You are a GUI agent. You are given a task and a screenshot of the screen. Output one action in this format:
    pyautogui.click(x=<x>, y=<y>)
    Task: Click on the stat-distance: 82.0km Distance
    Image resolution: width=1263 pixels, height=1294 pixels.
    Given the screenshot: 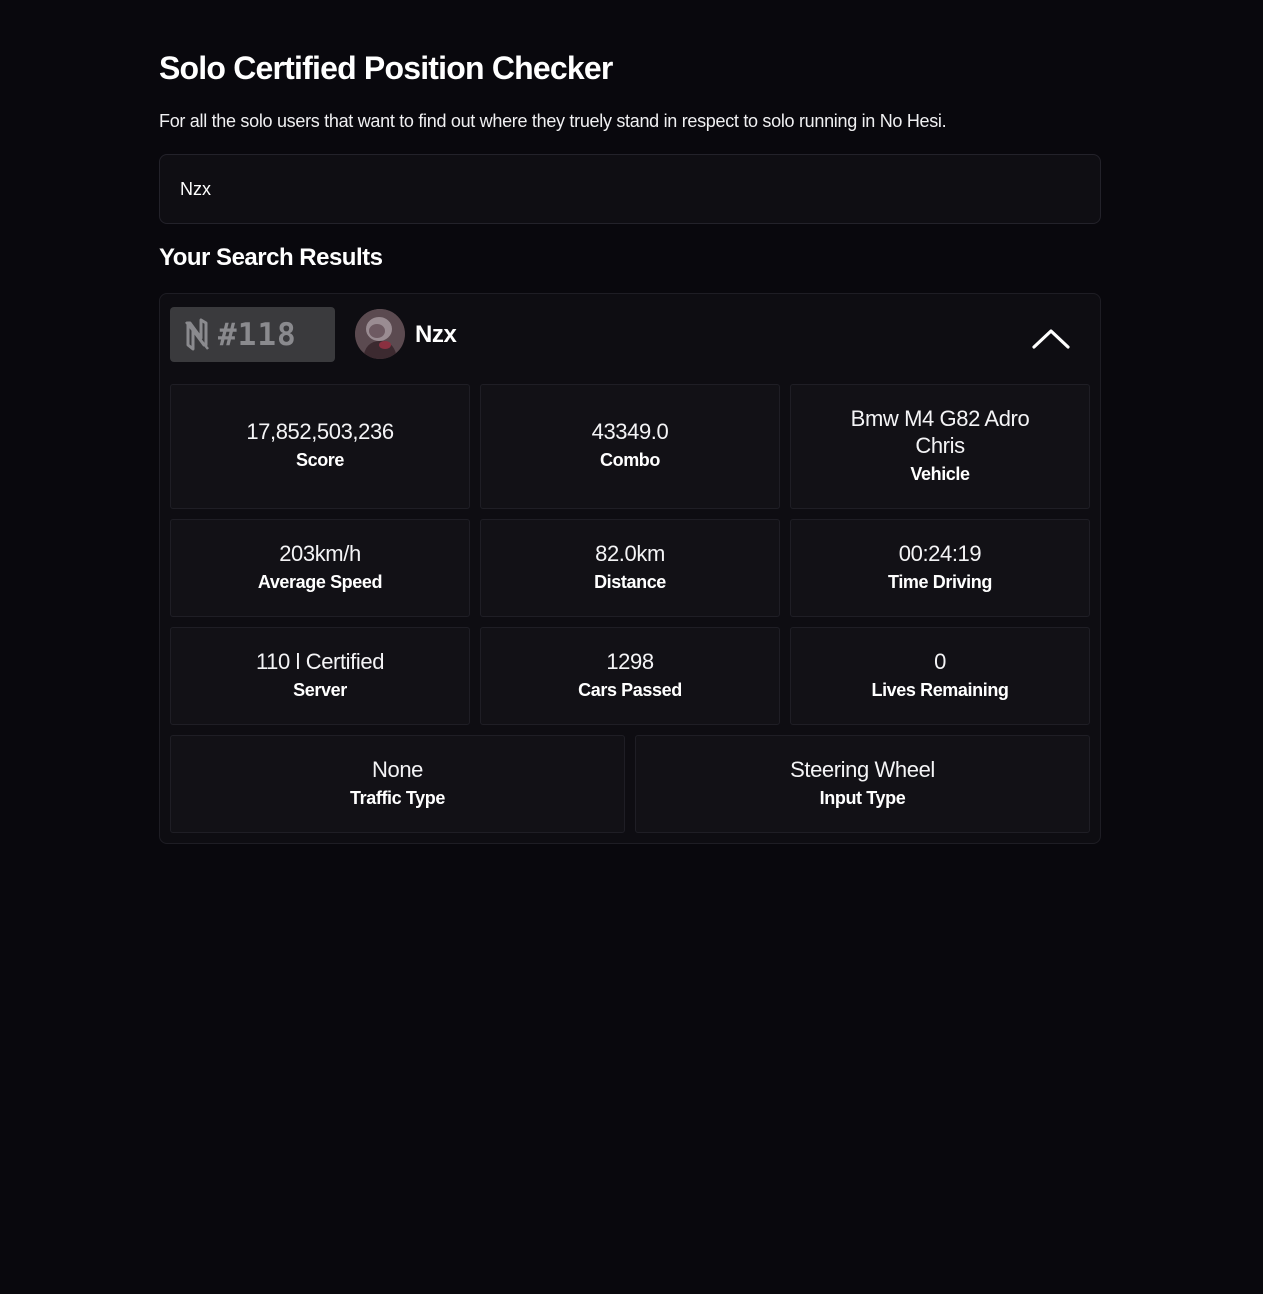 What is the action you would take?
    pyautogui.click(x=630, y=568)
    